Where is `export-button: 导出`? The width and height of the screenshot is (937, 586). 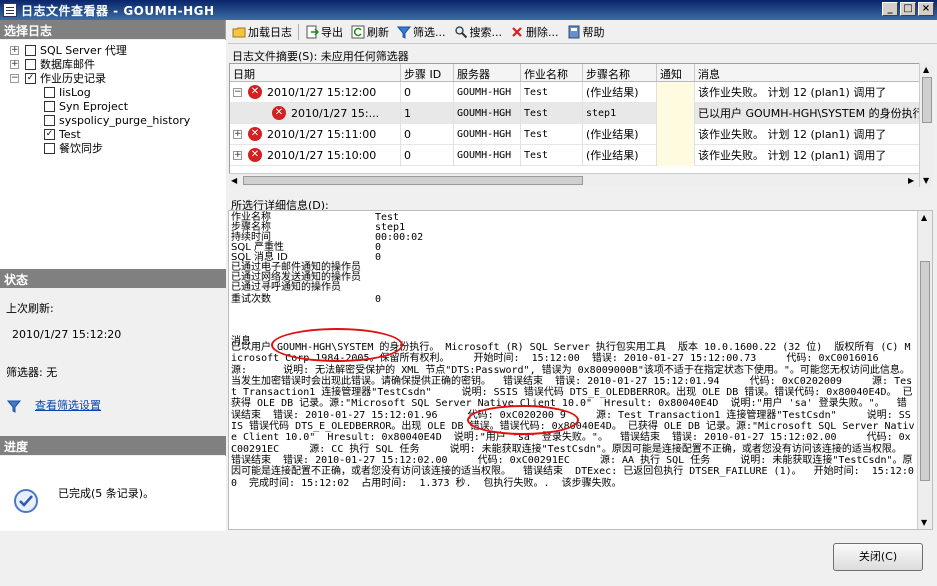 export-button: 导出 is located at coordinates (324, 32).